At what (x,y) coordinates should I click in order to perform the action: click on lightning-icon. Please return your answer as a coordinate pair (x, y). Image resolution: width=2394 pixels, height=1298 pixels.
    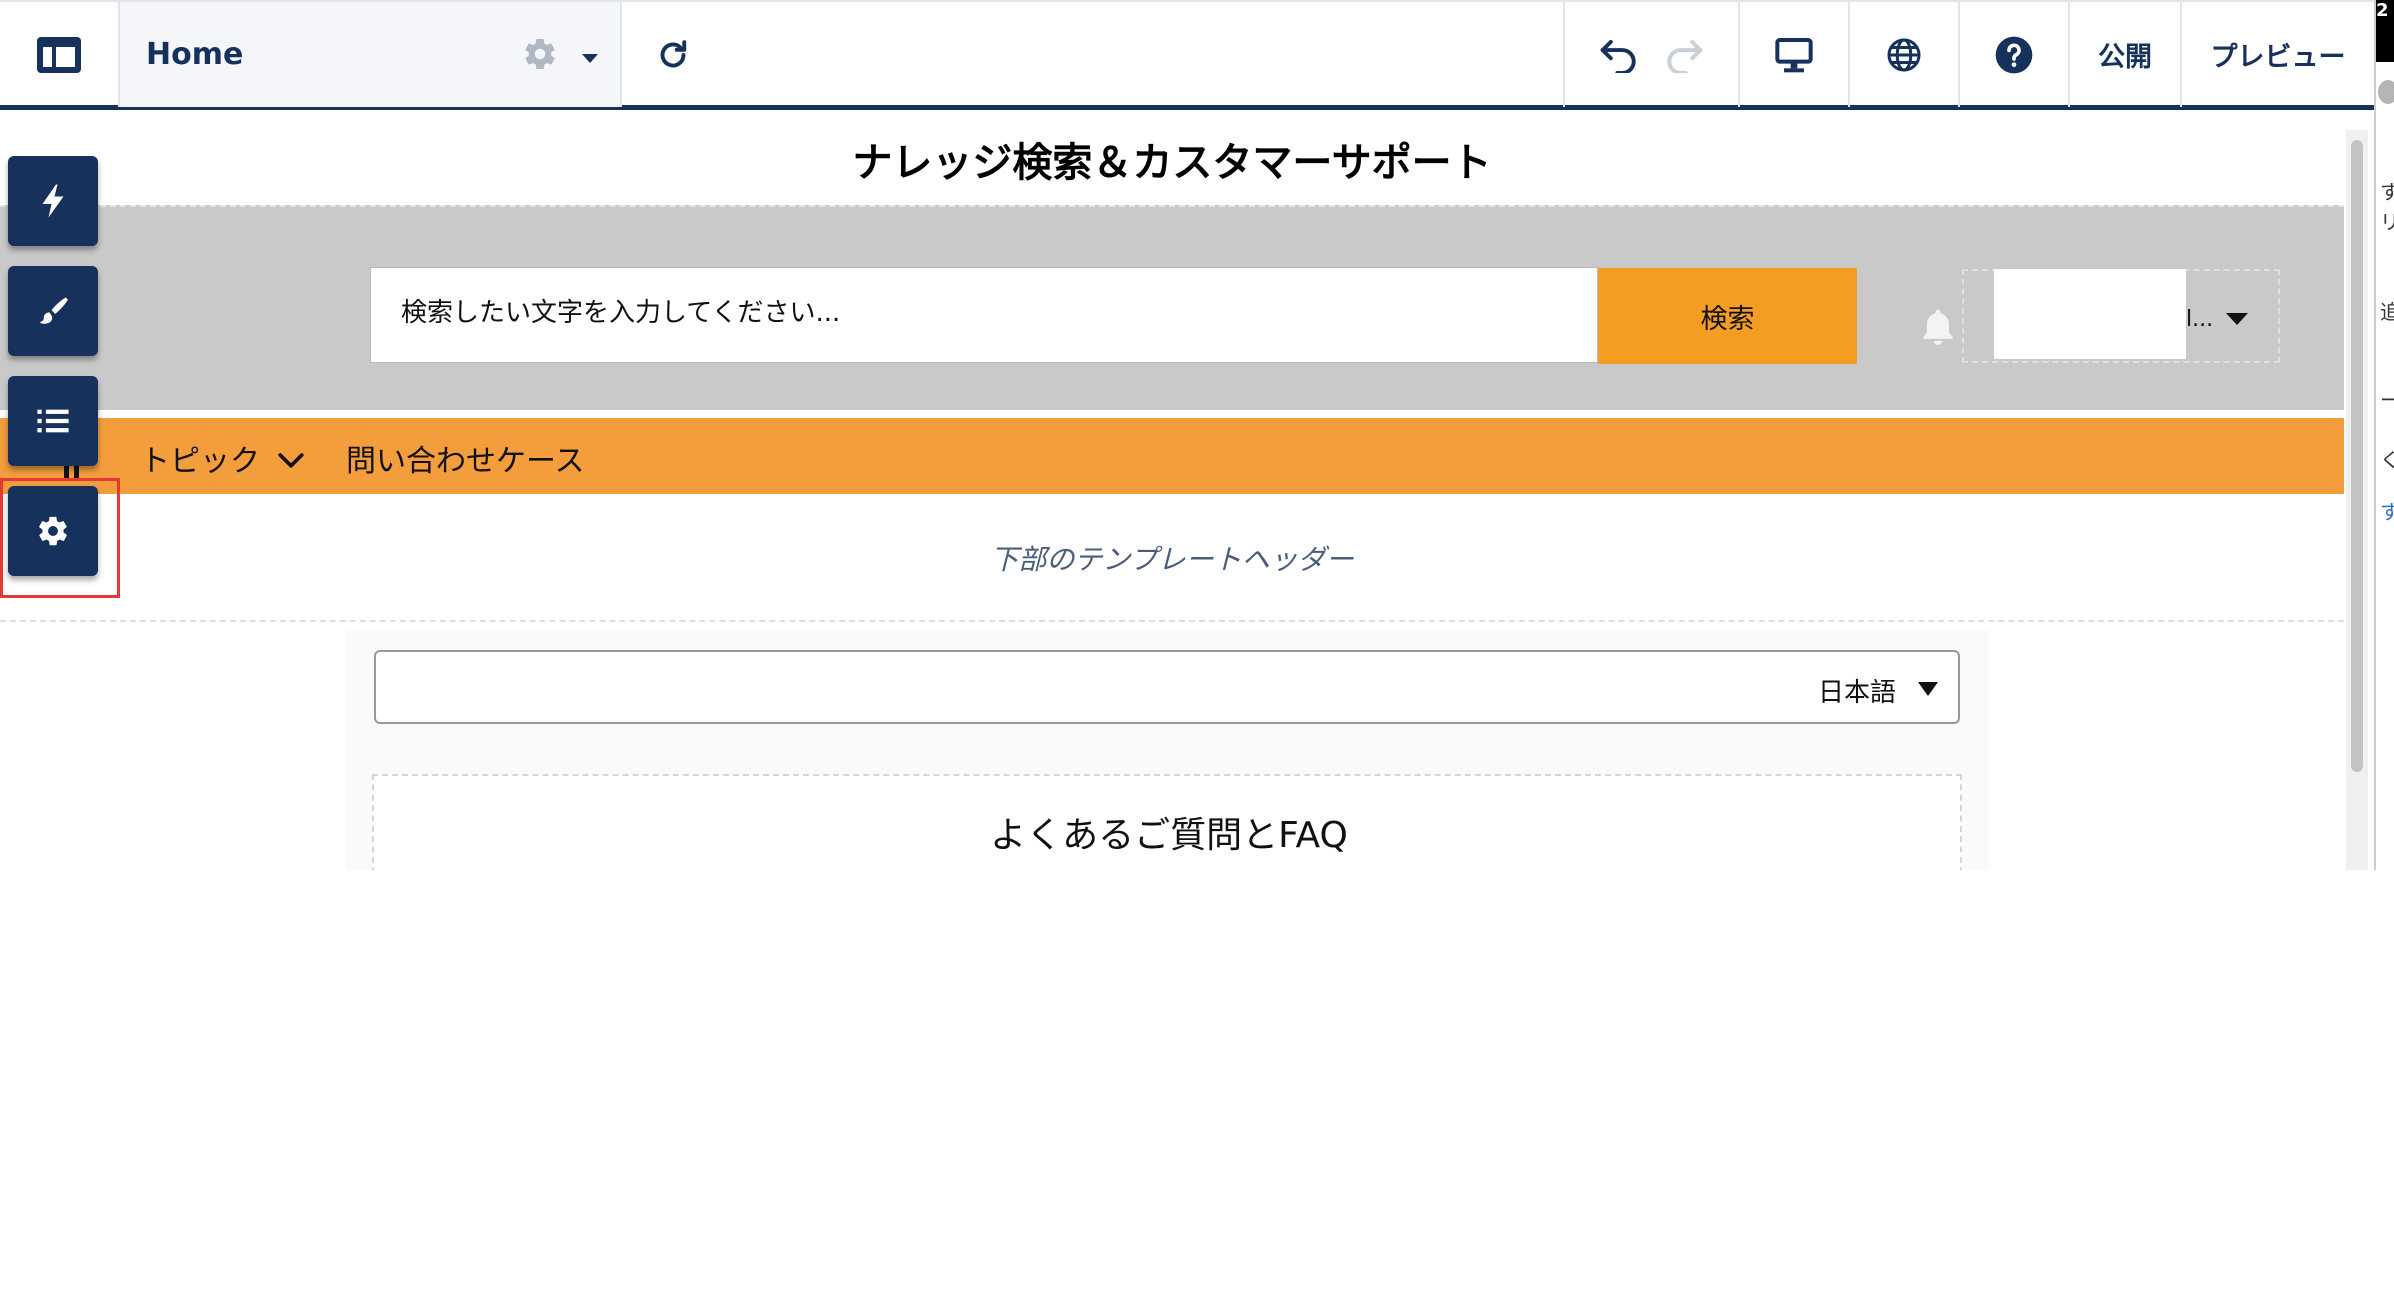
    Looking at the image, I should click on (53, 201).